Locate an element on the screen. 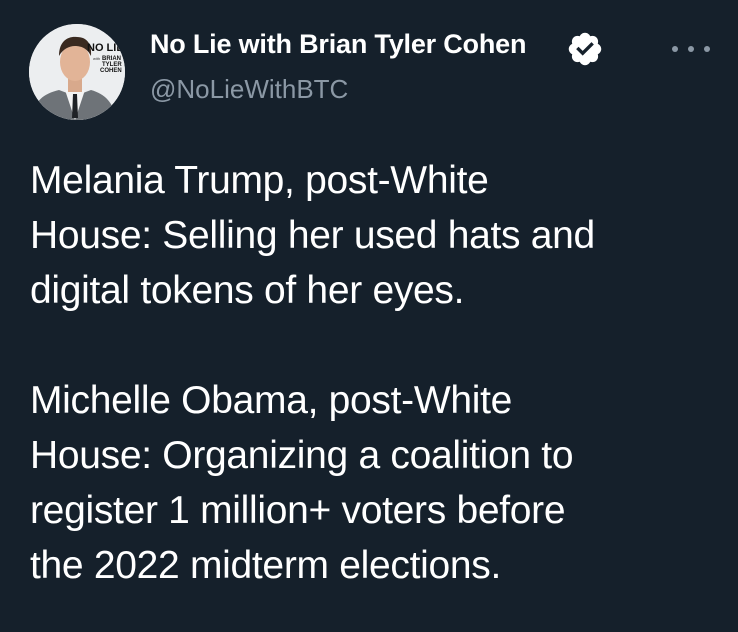 Image resolution: width=738 pixels, height=632 pixels. author-display-name: No Lie with Brian Tyler Cohen is located at coordinates (338, 44).